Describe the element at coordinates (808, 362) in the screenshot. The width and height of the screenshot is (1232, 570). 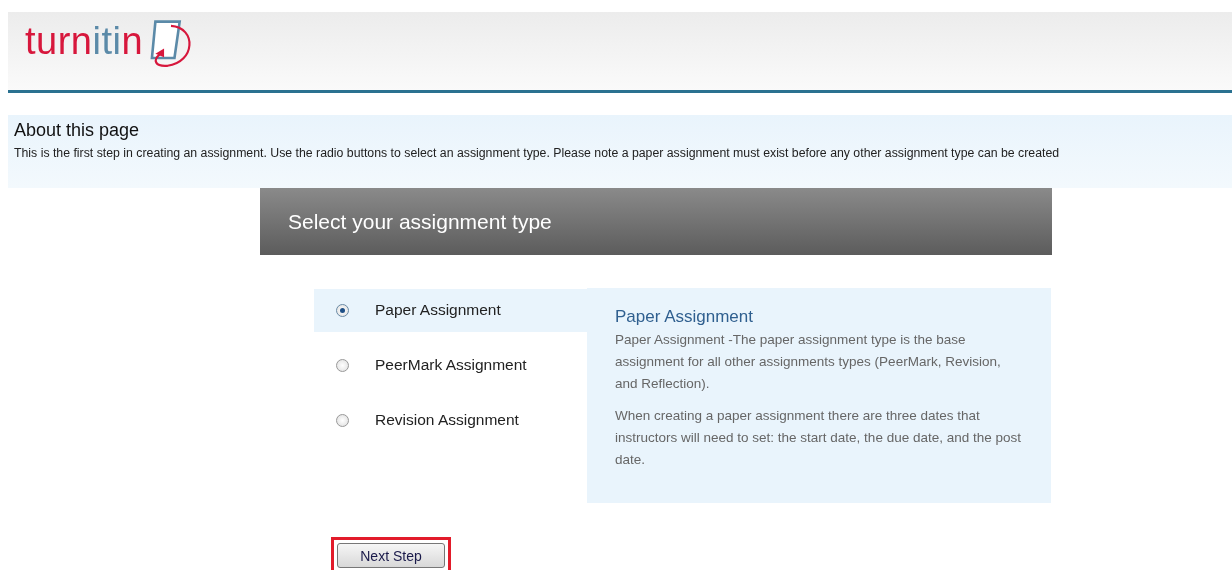
I see `description-text: Paper Assignment -The paper assignment type is the base assignment for all other assignments types (PeerMark, Revision, and Reflection).` at that location.